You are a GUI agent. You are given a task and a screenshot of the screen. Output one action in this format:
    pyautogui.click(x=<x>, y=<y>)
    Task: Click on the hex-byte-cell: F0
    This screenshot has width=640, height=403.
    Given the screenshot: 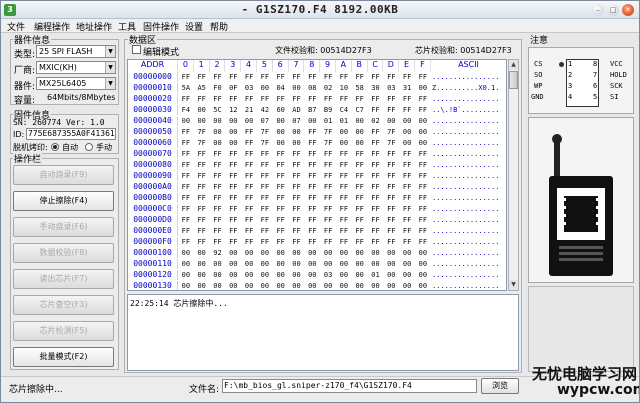 What is the action you would take?
    pyautogui.click(x=218, y=88)
    